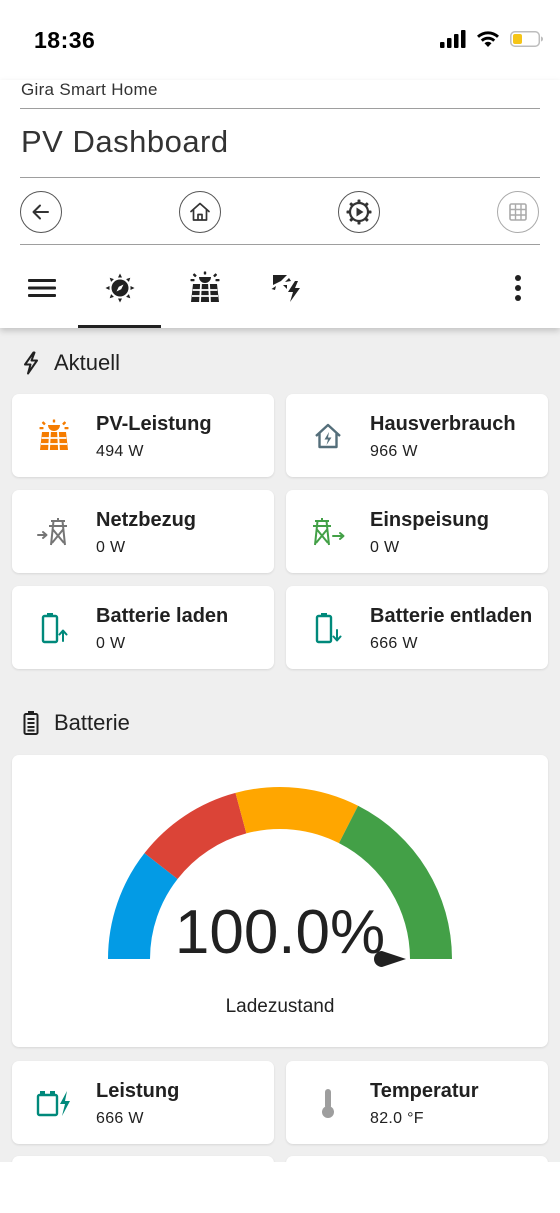 The image size is (560, 1213). What do you see at coordinates (154, 424) in the screenshot?
I see `card-title: PV-Leistung` at bounding box center [154, 424].